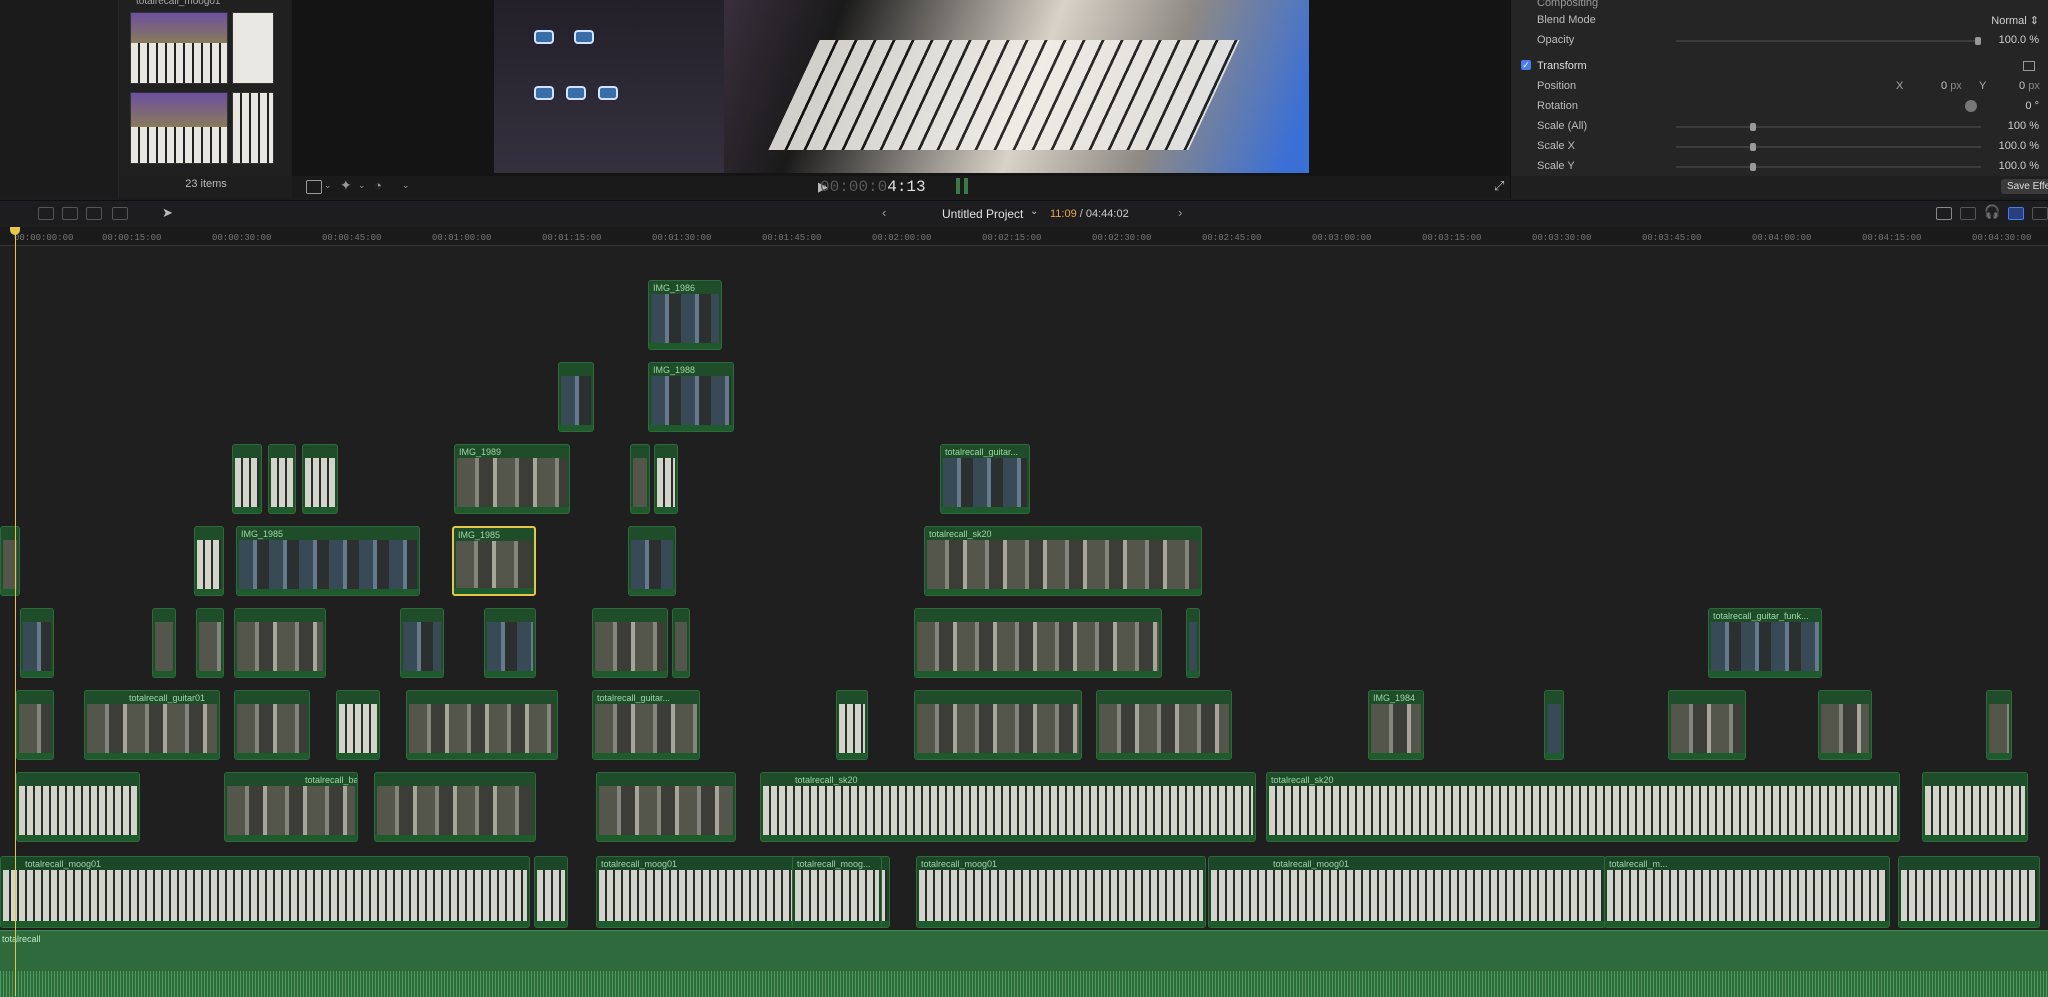 The height and width of the screenshot is (997, 2048). What do you see at coordinates (2029, 86) in the screenshot?
I see `position-y-field: 0 px` at bounding box center [2029, 86].